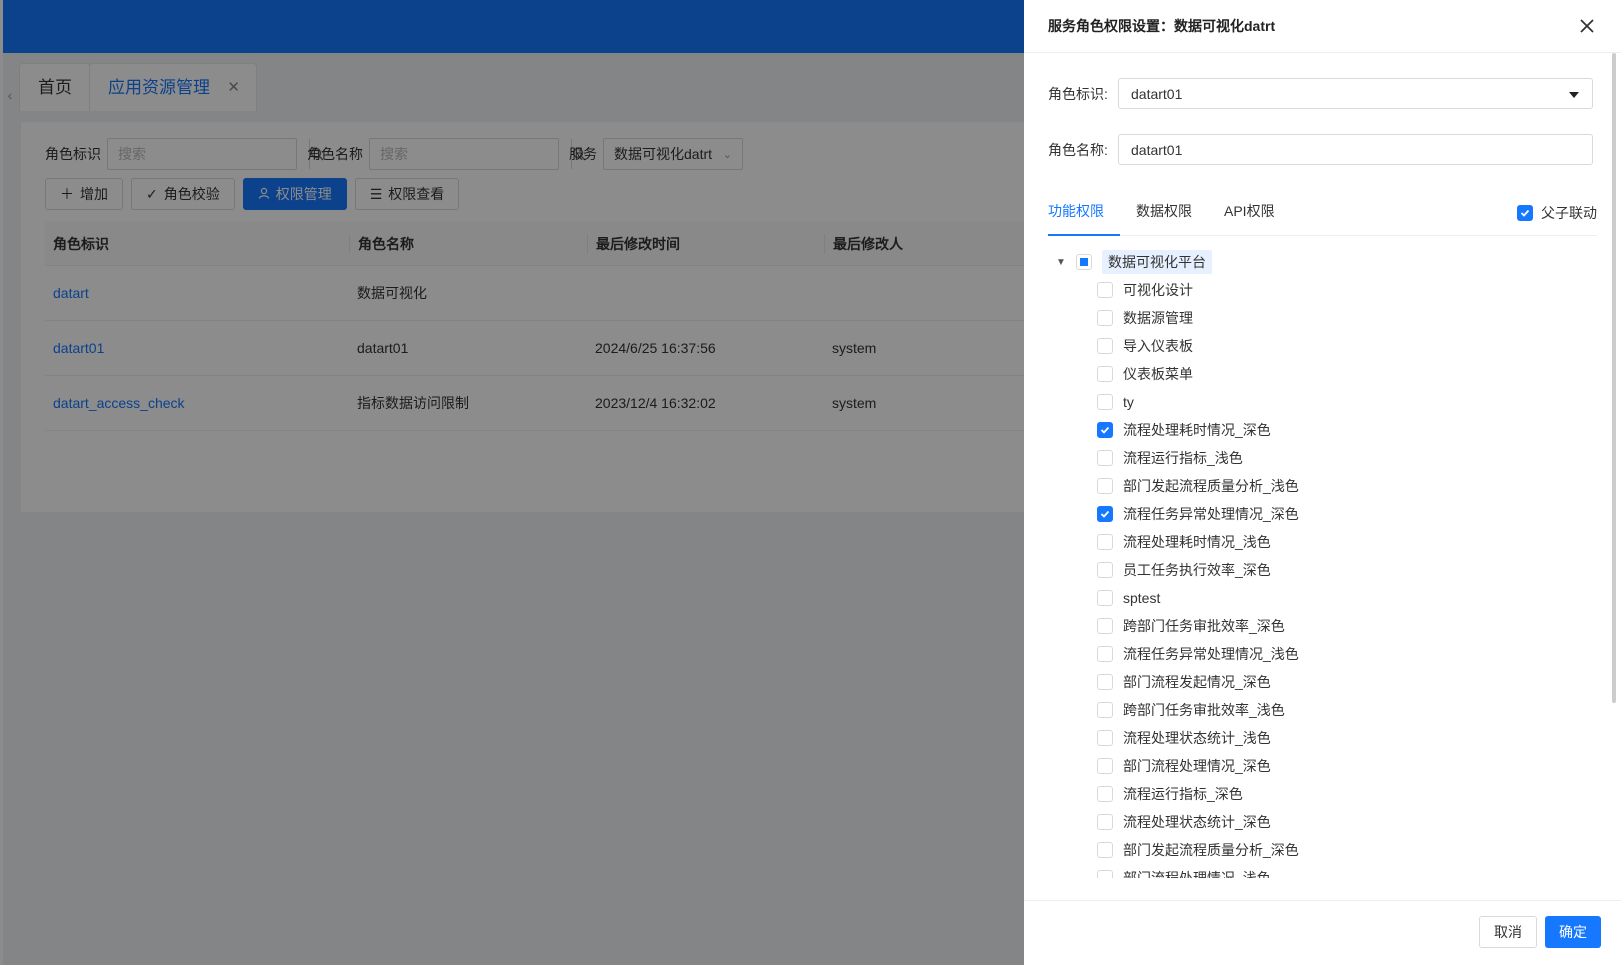 The width and height of the screenshot is (1621, 965). I want to click on role-name-row: 角色名称:, so click(1320, 149).